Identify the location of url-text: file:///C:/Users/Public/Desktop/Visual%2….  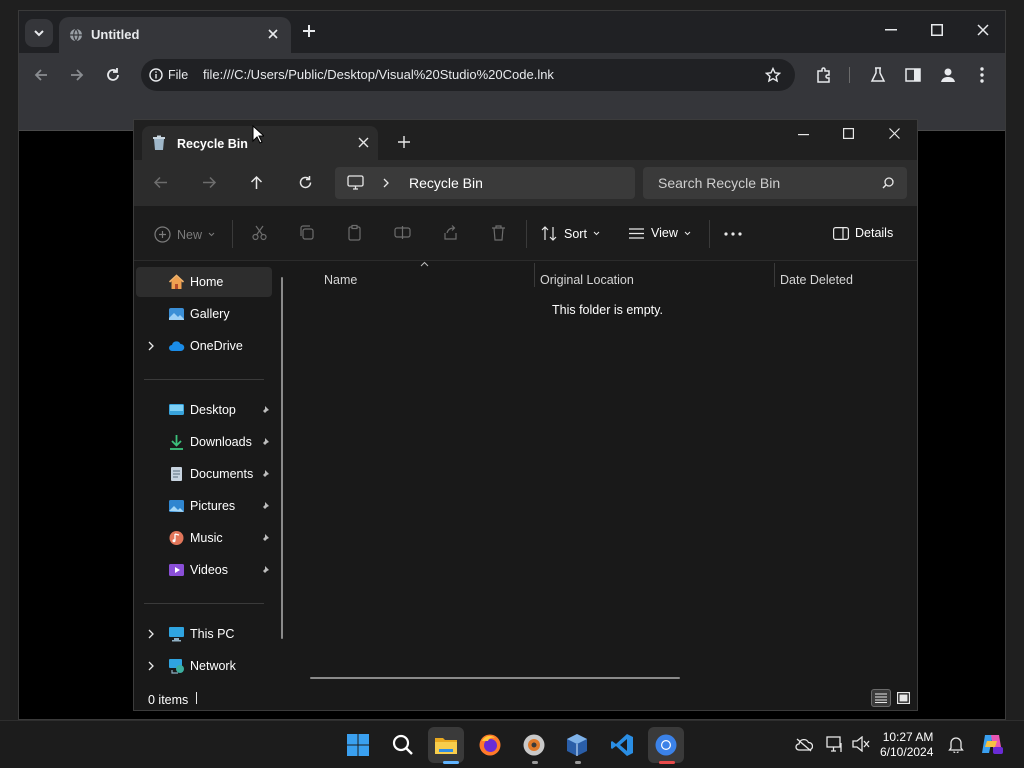
(378, 74).